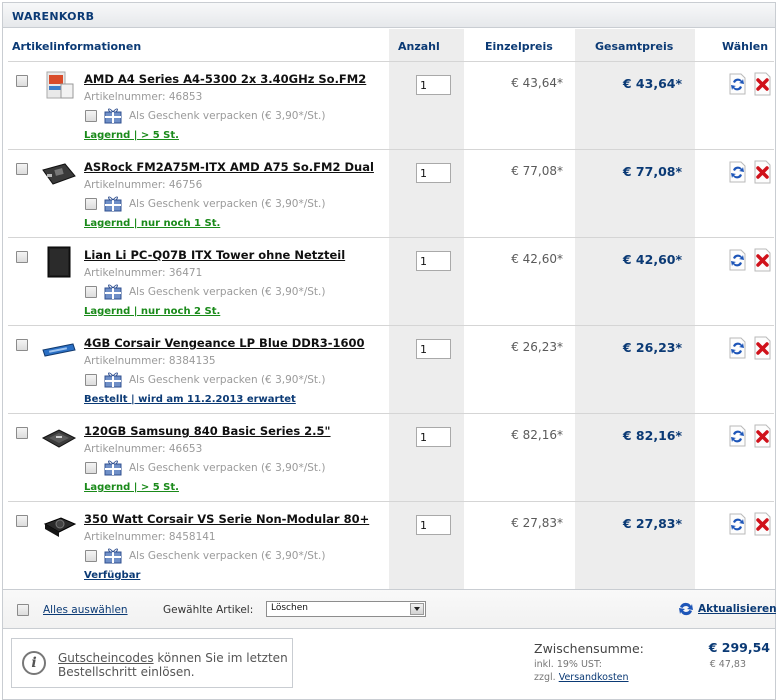 Image resolution: width=776 pixels, height=700 pixels. I want to click on article-number: Artikelnummer: 46756, so click(143, 185).